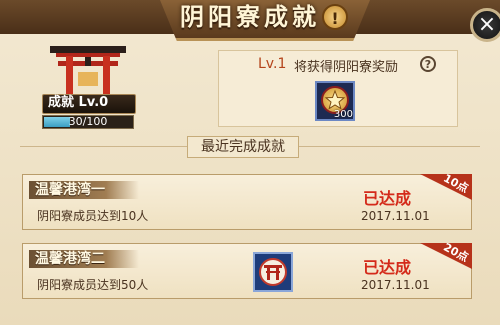 The width and height of the screenshot is (500, 325). What do you see at coordinates (485, 25) in the screenshot?
I see `close-button: ×` at bounding box center [485, 25].